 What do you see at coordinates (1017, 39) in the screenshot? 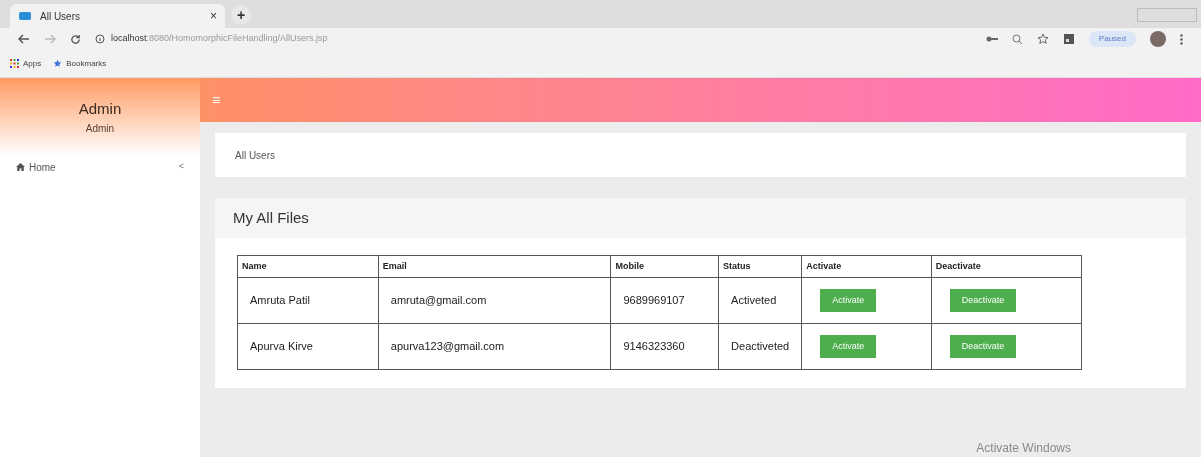
I see `zoom-icon` at bounding box center [1017, 39].